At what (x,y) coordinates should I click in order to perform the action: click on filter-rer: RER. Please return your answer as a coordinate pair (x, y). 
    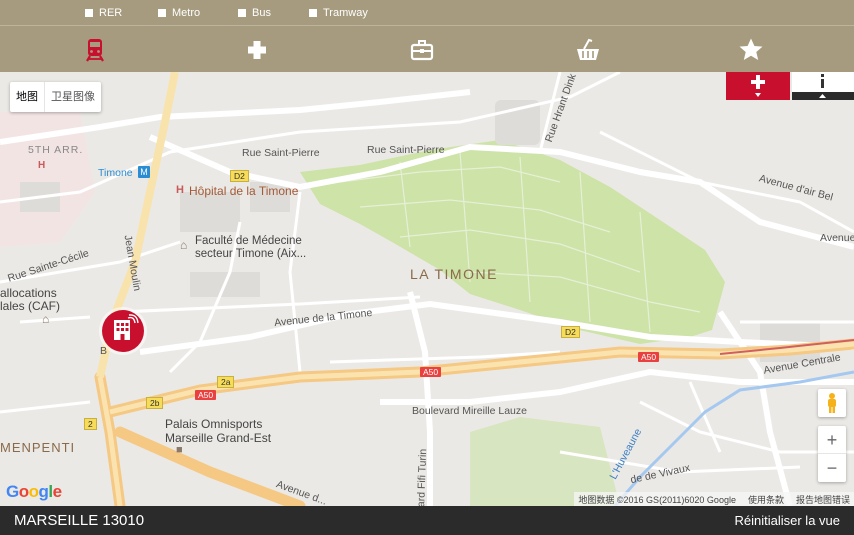
    Looking at the image, I should click on (121, 13).